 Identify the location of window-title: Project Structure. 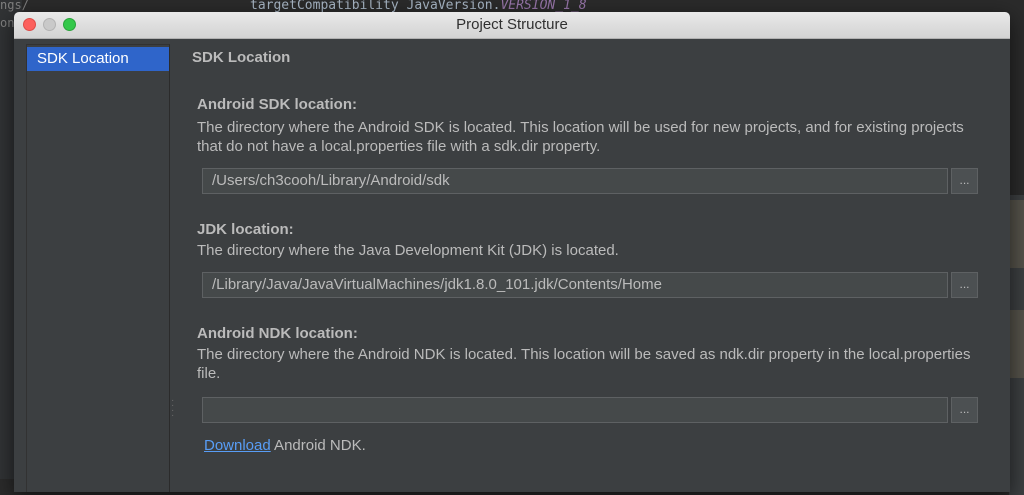
(512, 24).